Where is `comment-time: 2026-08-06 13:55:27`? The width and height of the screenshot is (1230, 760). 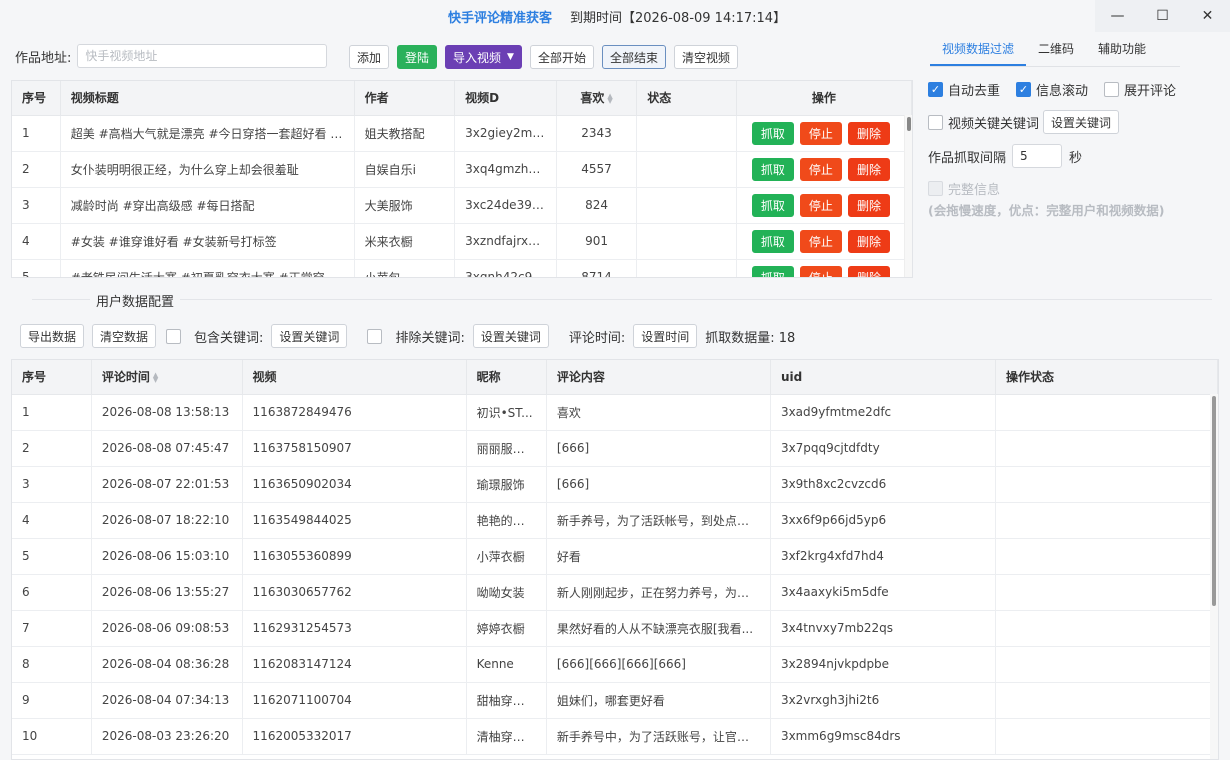 comment-time: 2026-08-06 13:55:27 is located at coordinates (167, 592).